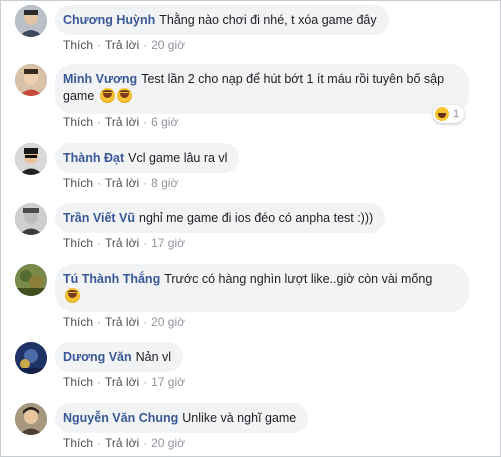  What do you see at coordinates (268, 20) in the screenshot?
I see `comment-text: Thằng nào chơi đi nhé, t xóa game đây` at bounding box center [268, 20].